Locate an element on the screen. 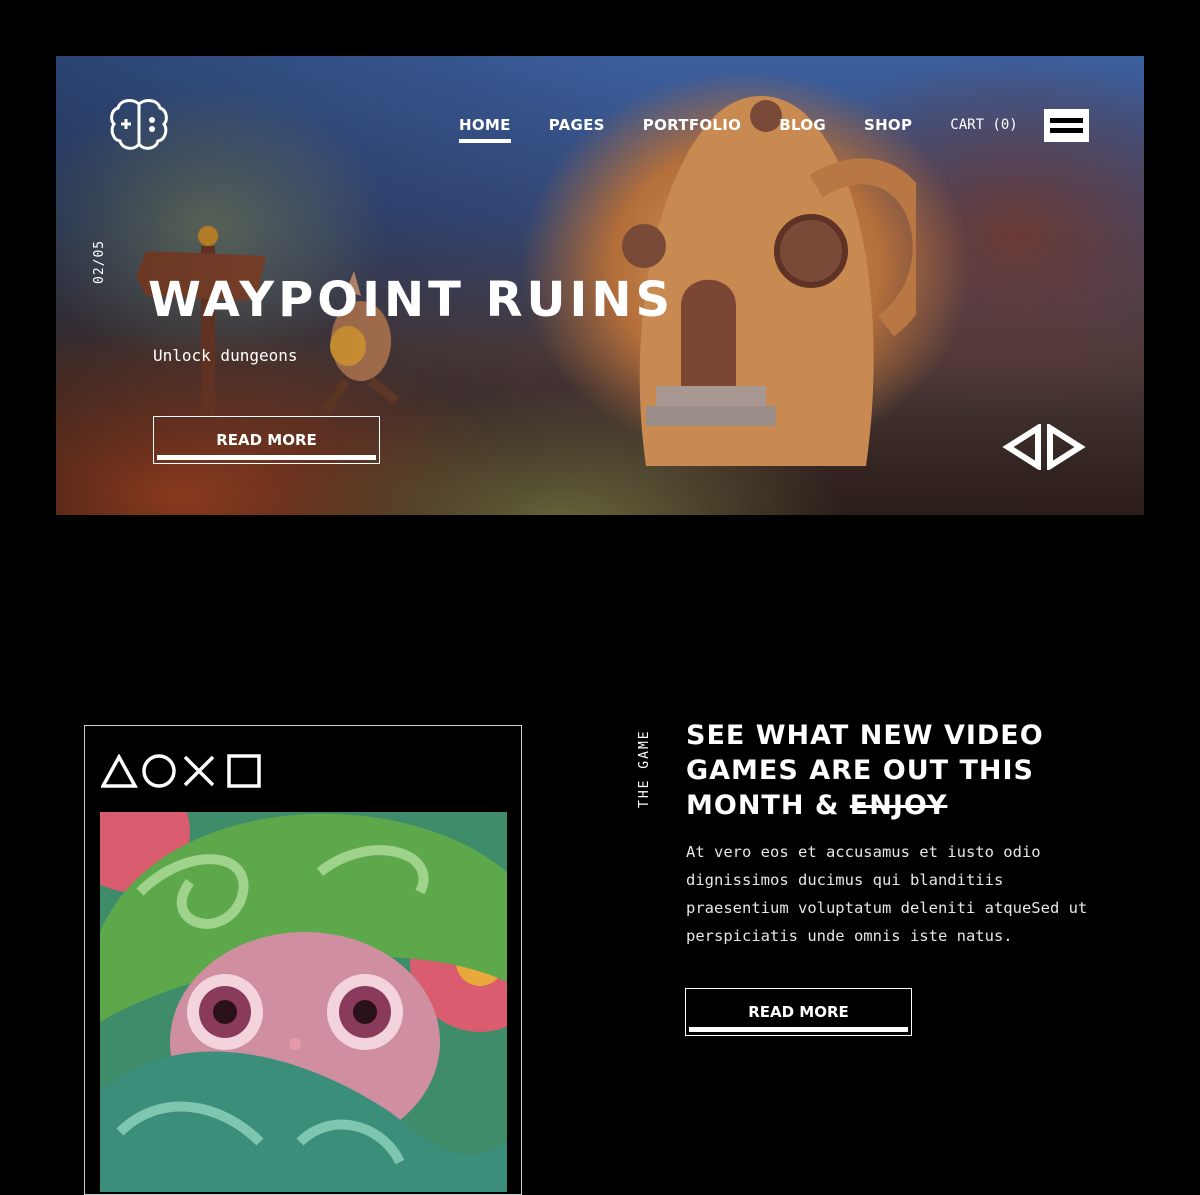 This screenshot has width=1200, height=1195. hero-read-more-button: READ MORE is located at coordinates (266, 440).